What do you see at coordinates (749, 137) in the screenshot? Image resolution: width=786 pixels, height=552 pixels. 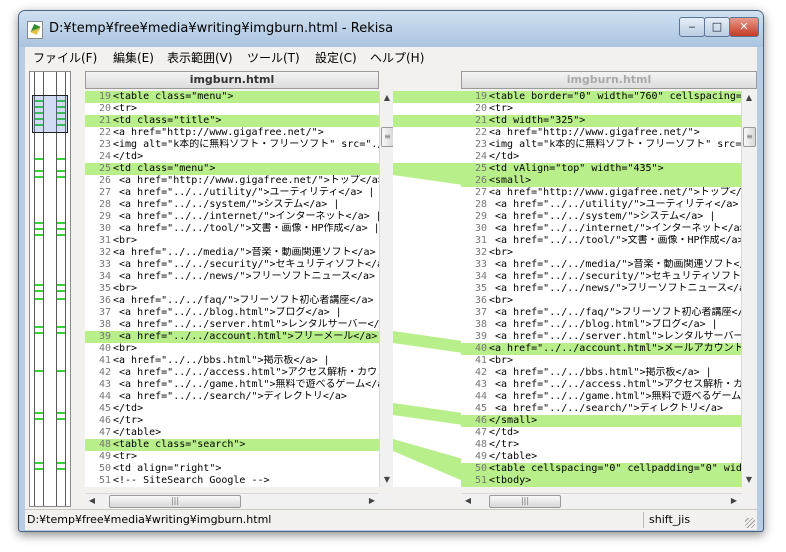 I see `right-vertical-scroll-thumb: ≡` at bounding box center [749, 137].